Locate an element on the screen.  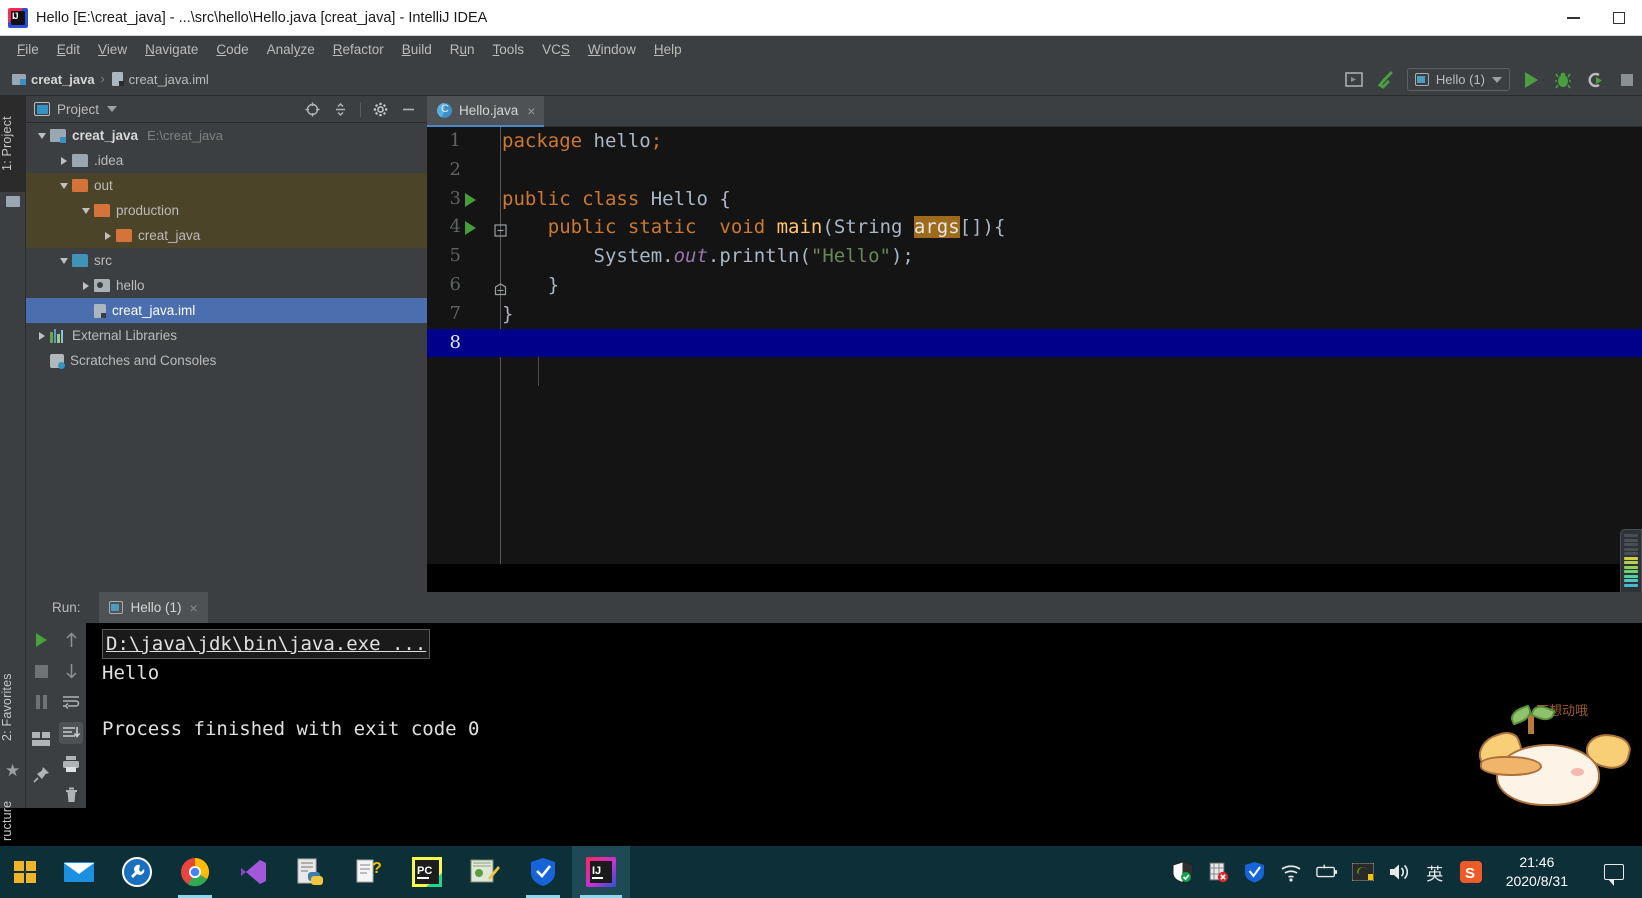
locate-target-icon is located at coordinates (312, 109).